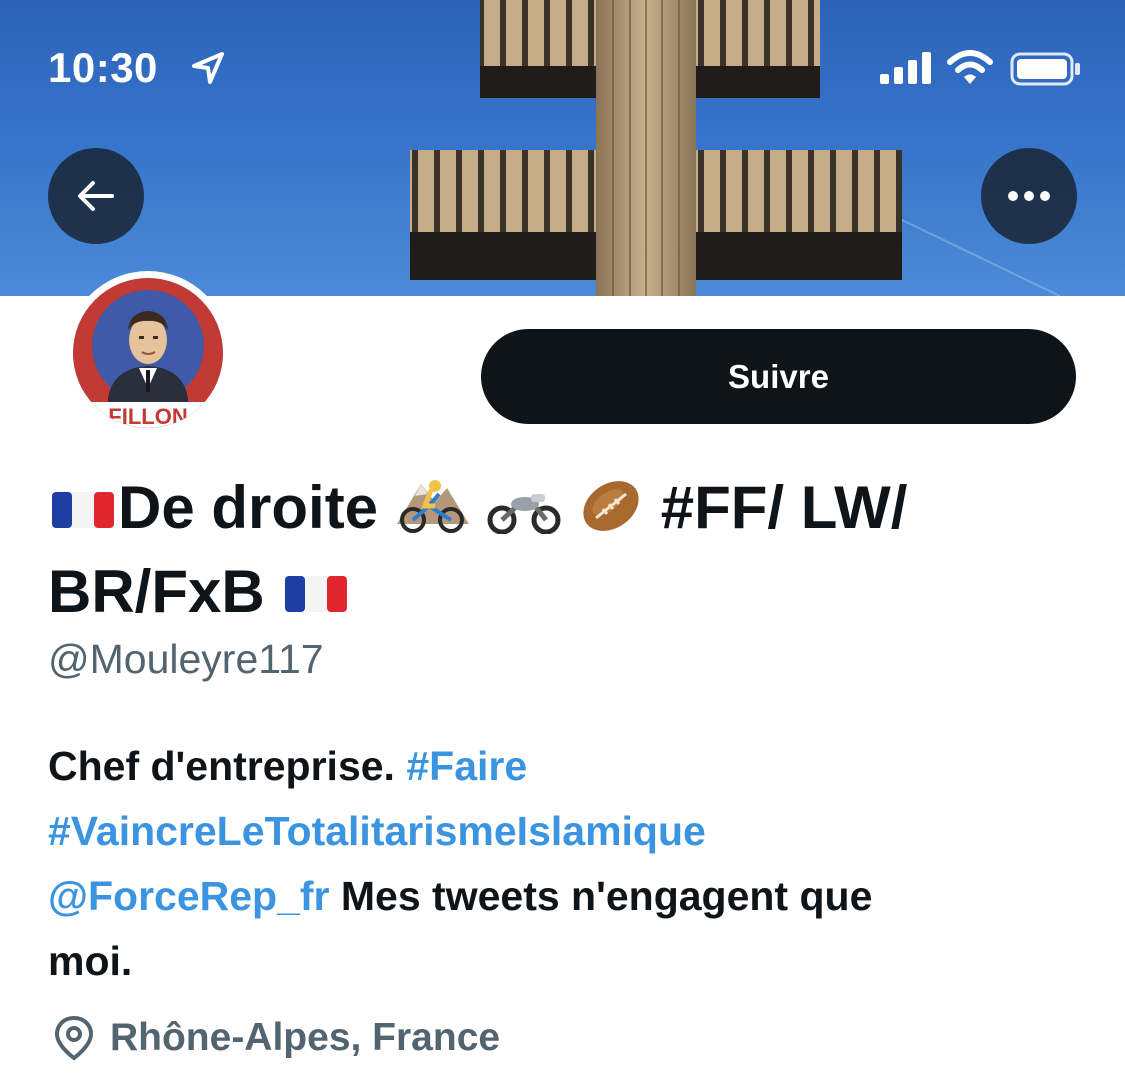 The height and width of the screenshot is (1087, 1125). Describe the element at coordinates (432, 506) in the screenshot. I see `mountain-biker-icon` at that location.